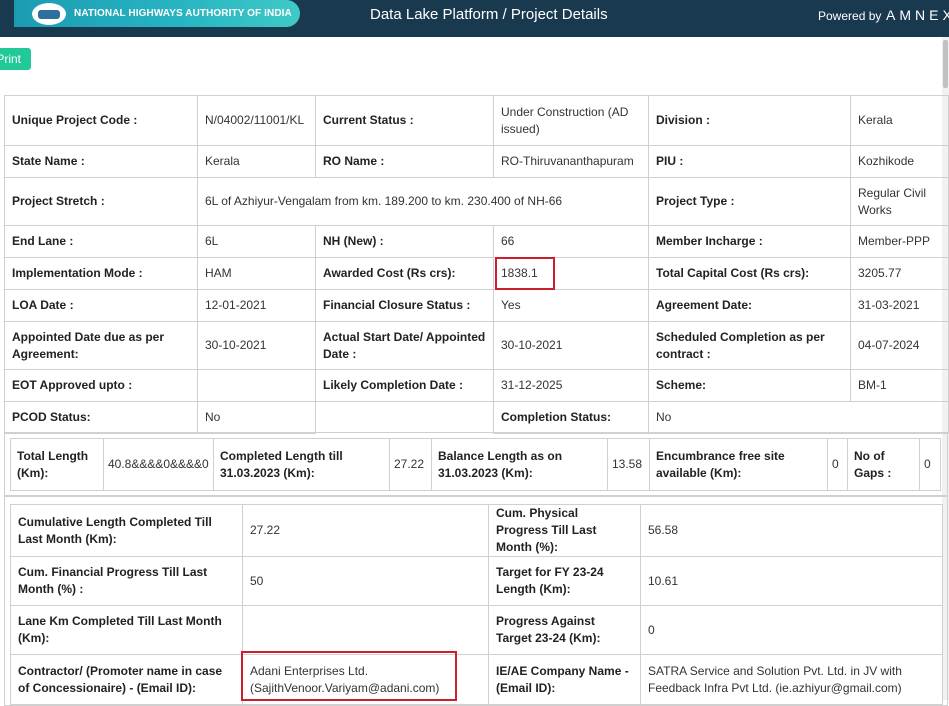  I want to click on financial-closure-label: Financial Closure Status :, so click(404, 305).